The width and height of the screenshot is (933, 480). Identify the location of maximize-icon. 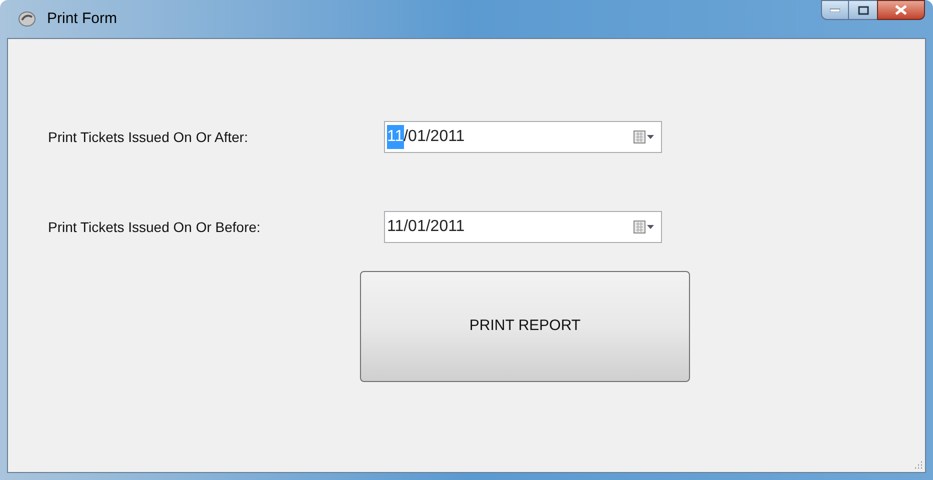
(863, 10).